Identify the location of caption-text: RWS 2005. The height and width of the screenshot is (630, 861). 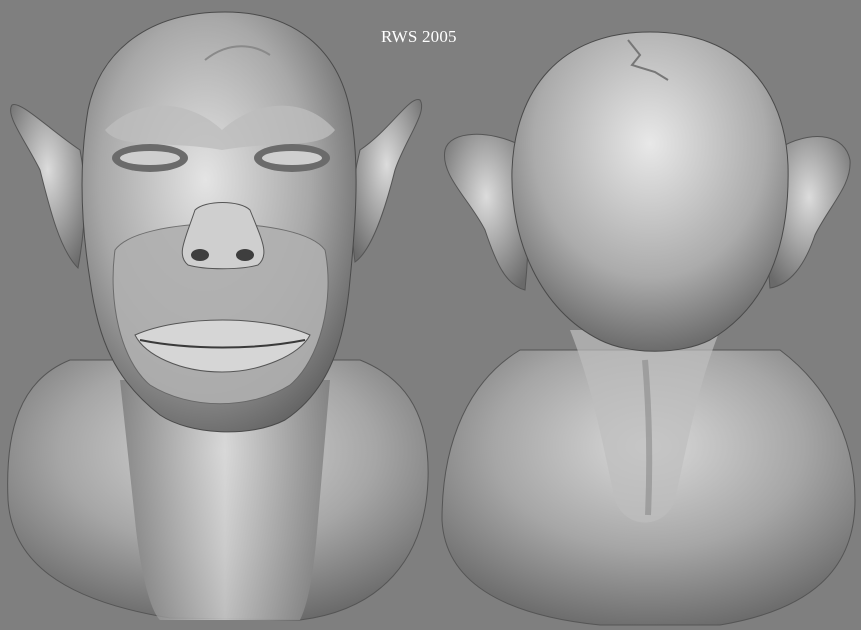
(419, 36).